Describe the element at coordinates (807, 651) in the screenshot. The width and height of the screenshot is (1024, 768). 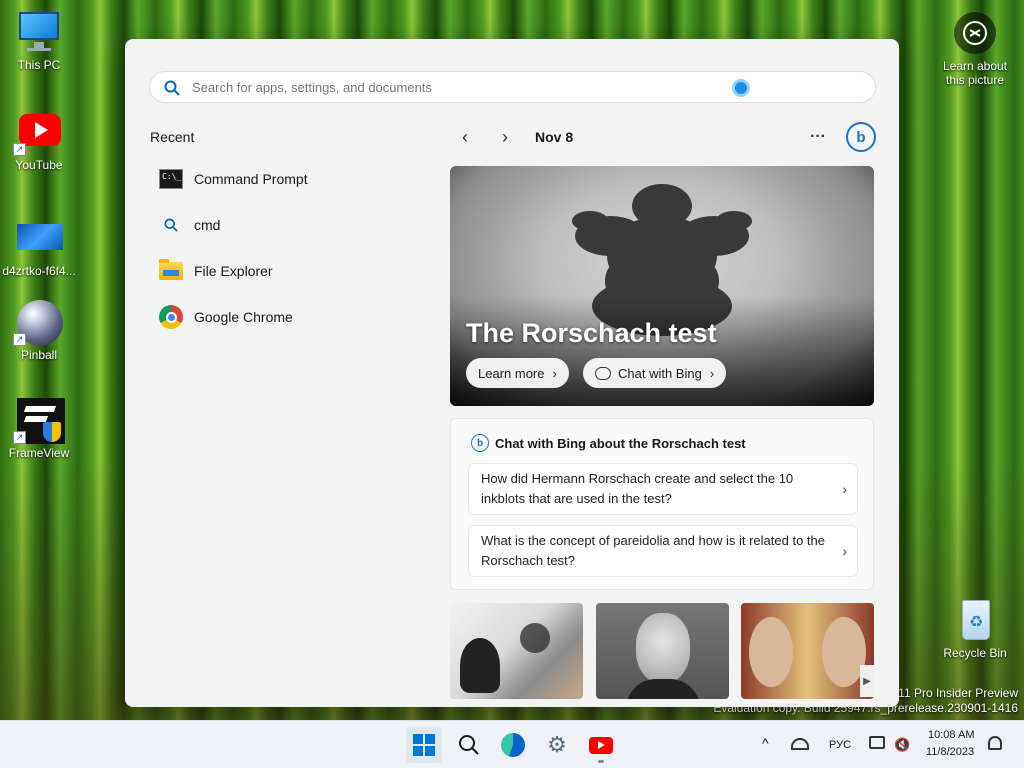
I see `thumbnail-illusion-faces: ▶` at that location.